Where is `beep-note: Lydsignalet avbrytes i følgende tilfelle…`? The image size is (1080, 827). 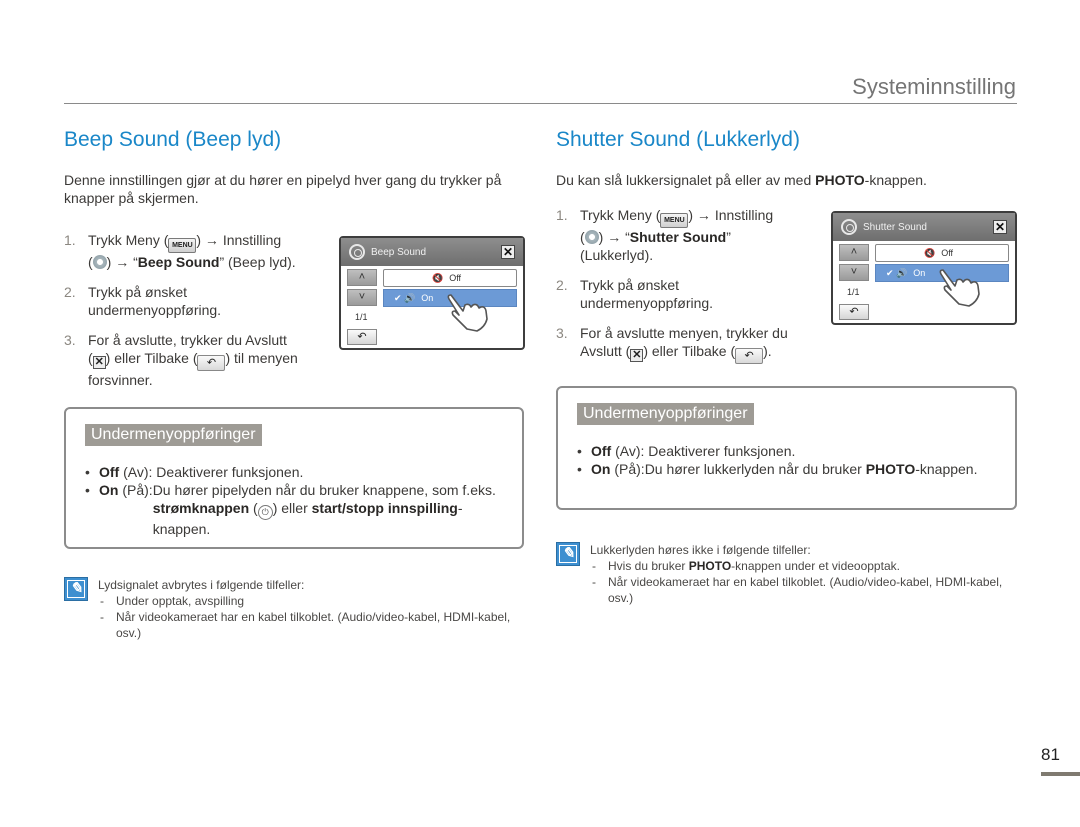
beep-note: Lydsignalet avbrytes i følgende tilfelle… is located at coordinates (308, 609).